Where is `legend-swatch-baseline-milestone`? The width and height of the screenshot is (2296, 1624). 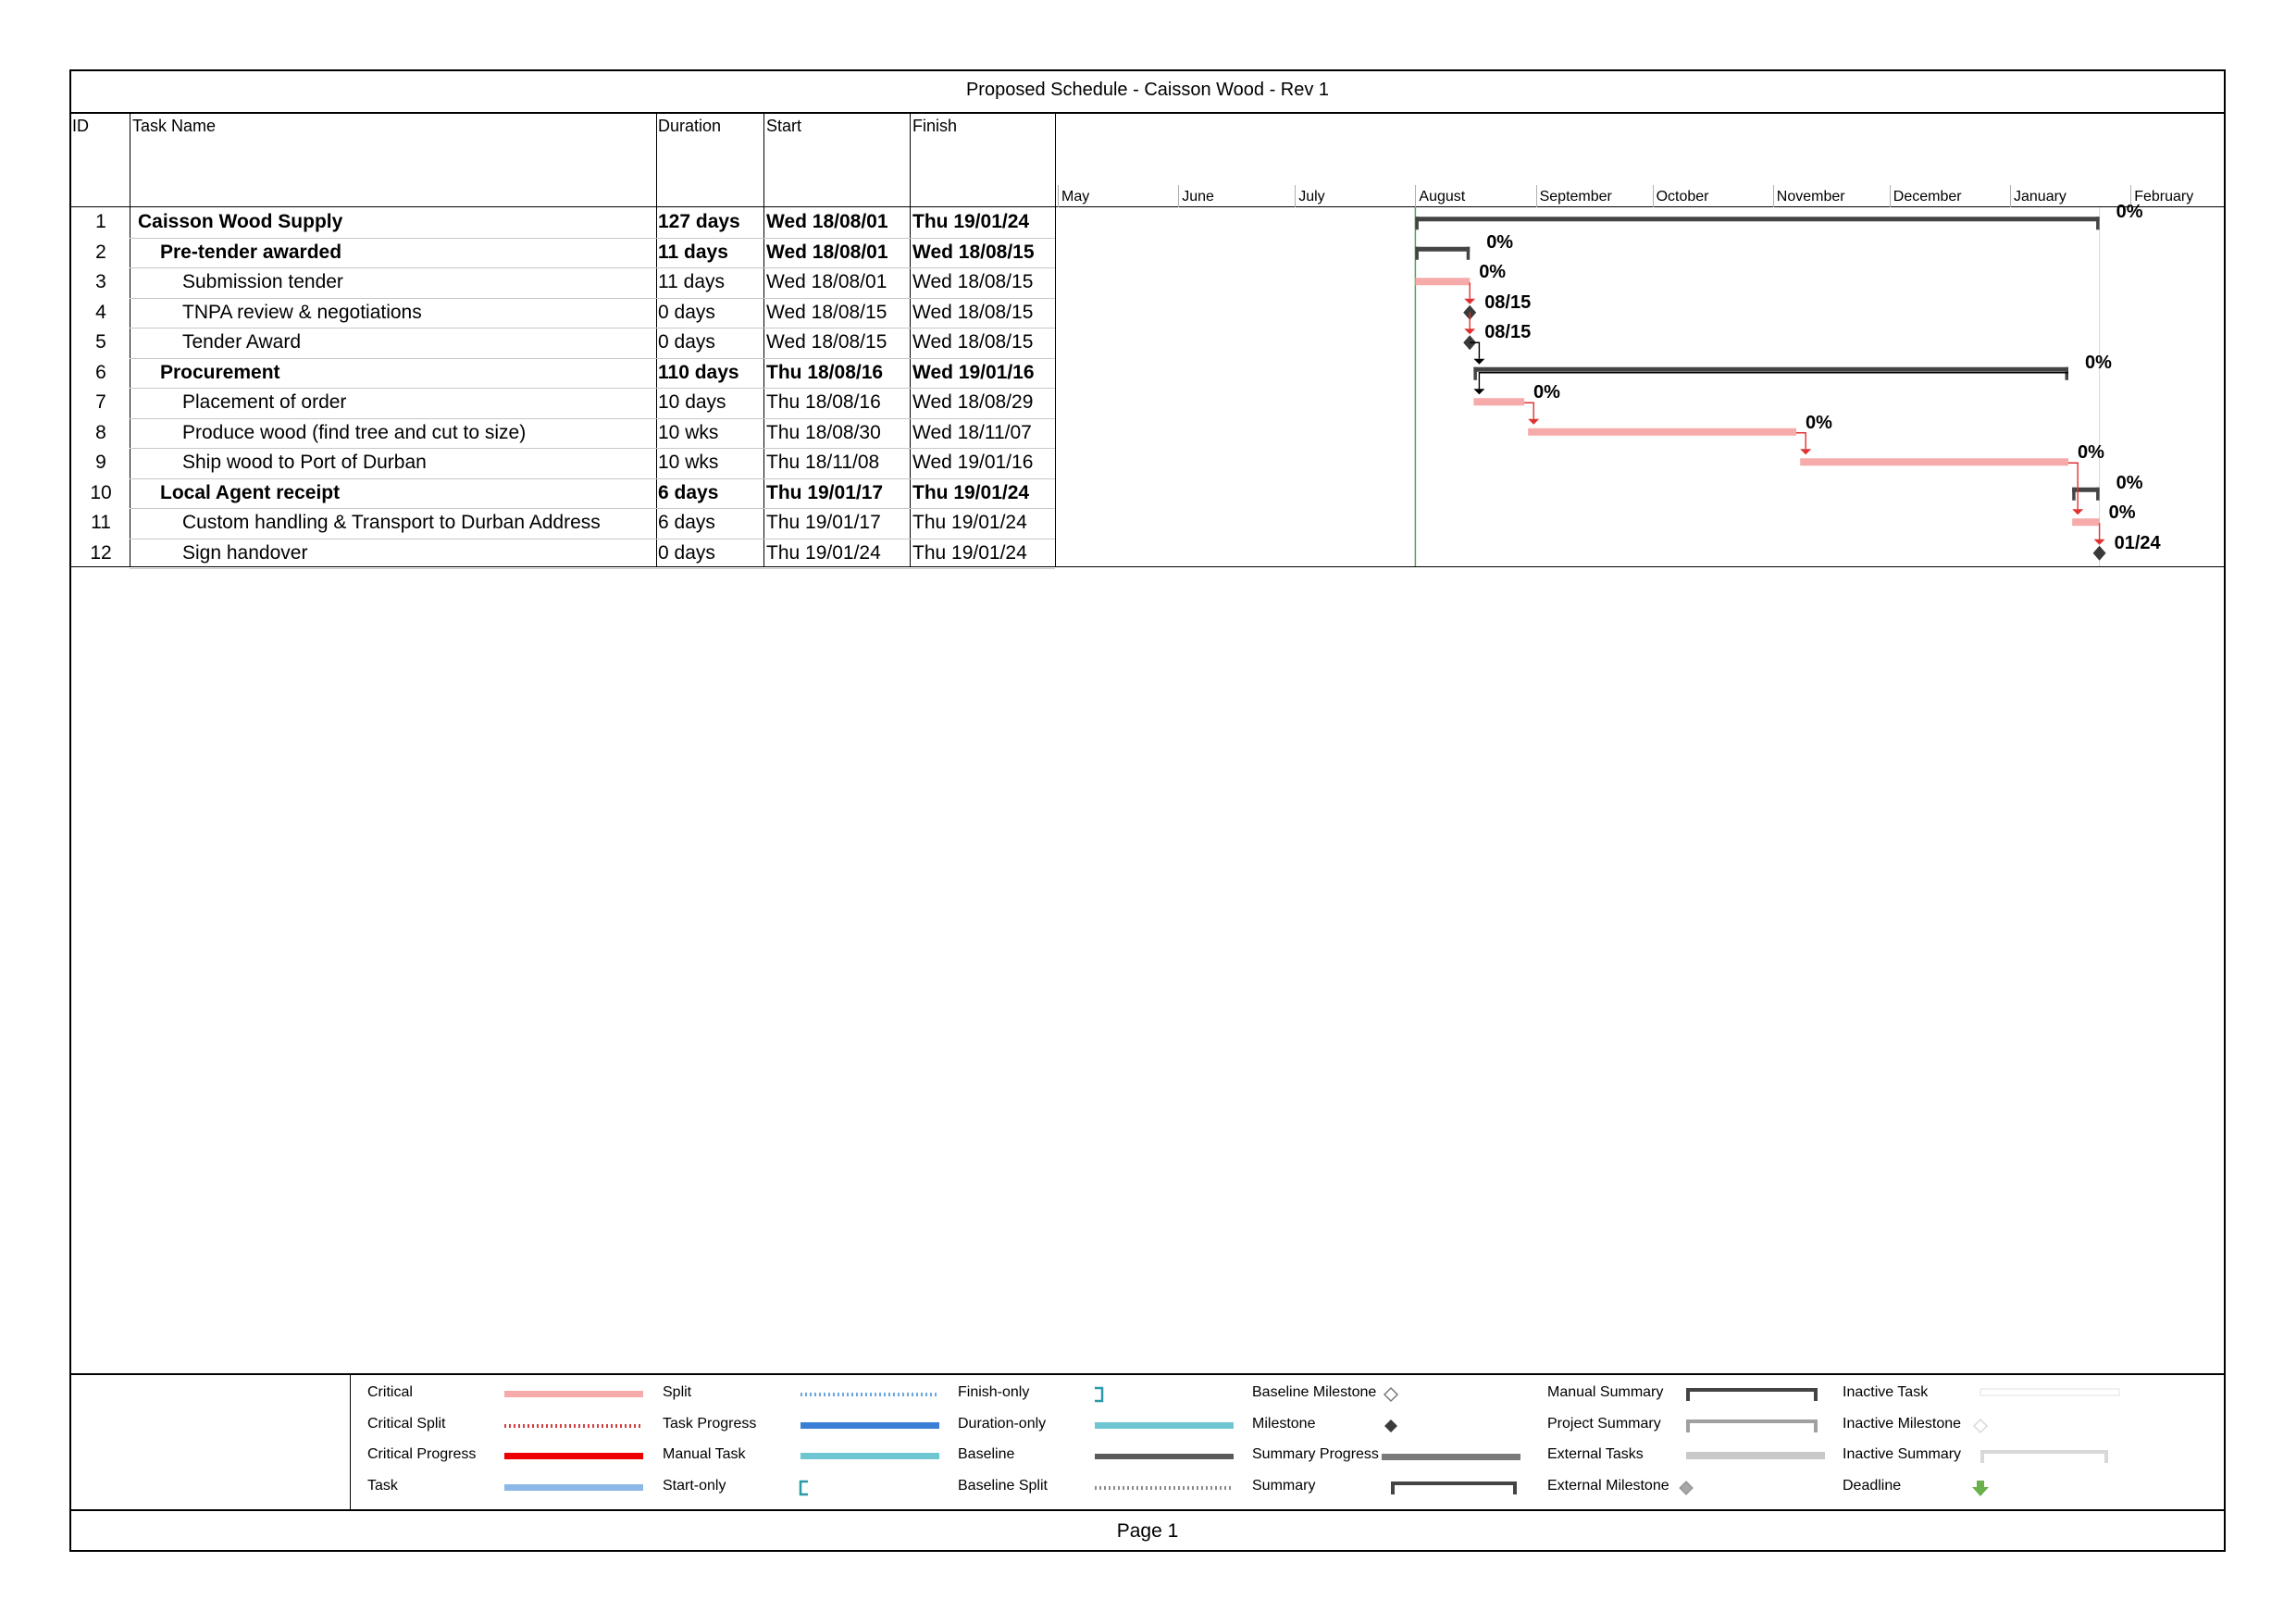
legend-swatch-baseline-milestone is located at coordinates (1391, 1394).